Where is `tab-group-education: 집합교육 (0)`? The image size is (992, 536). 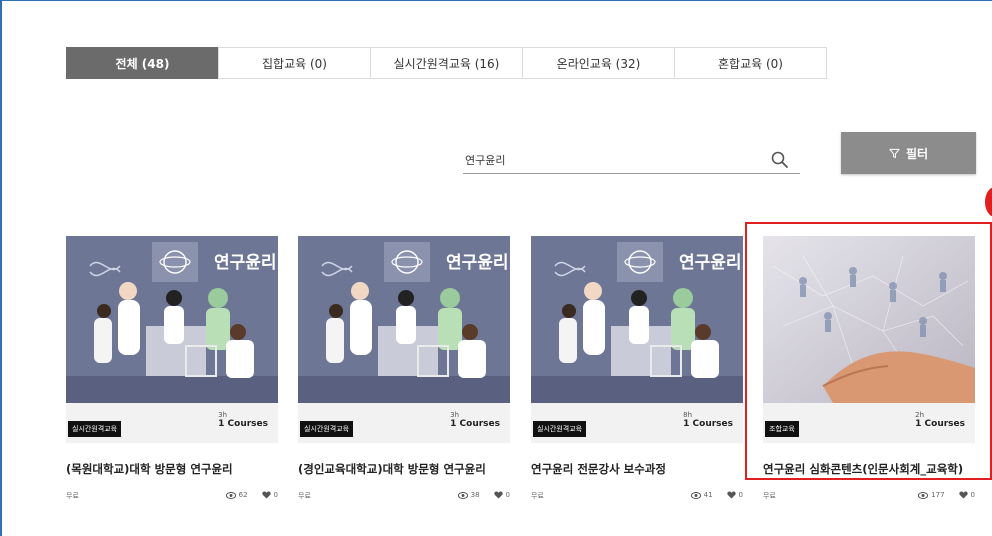
tab-group-education: 집합교육 (0) is located at coordinates (294, 63).